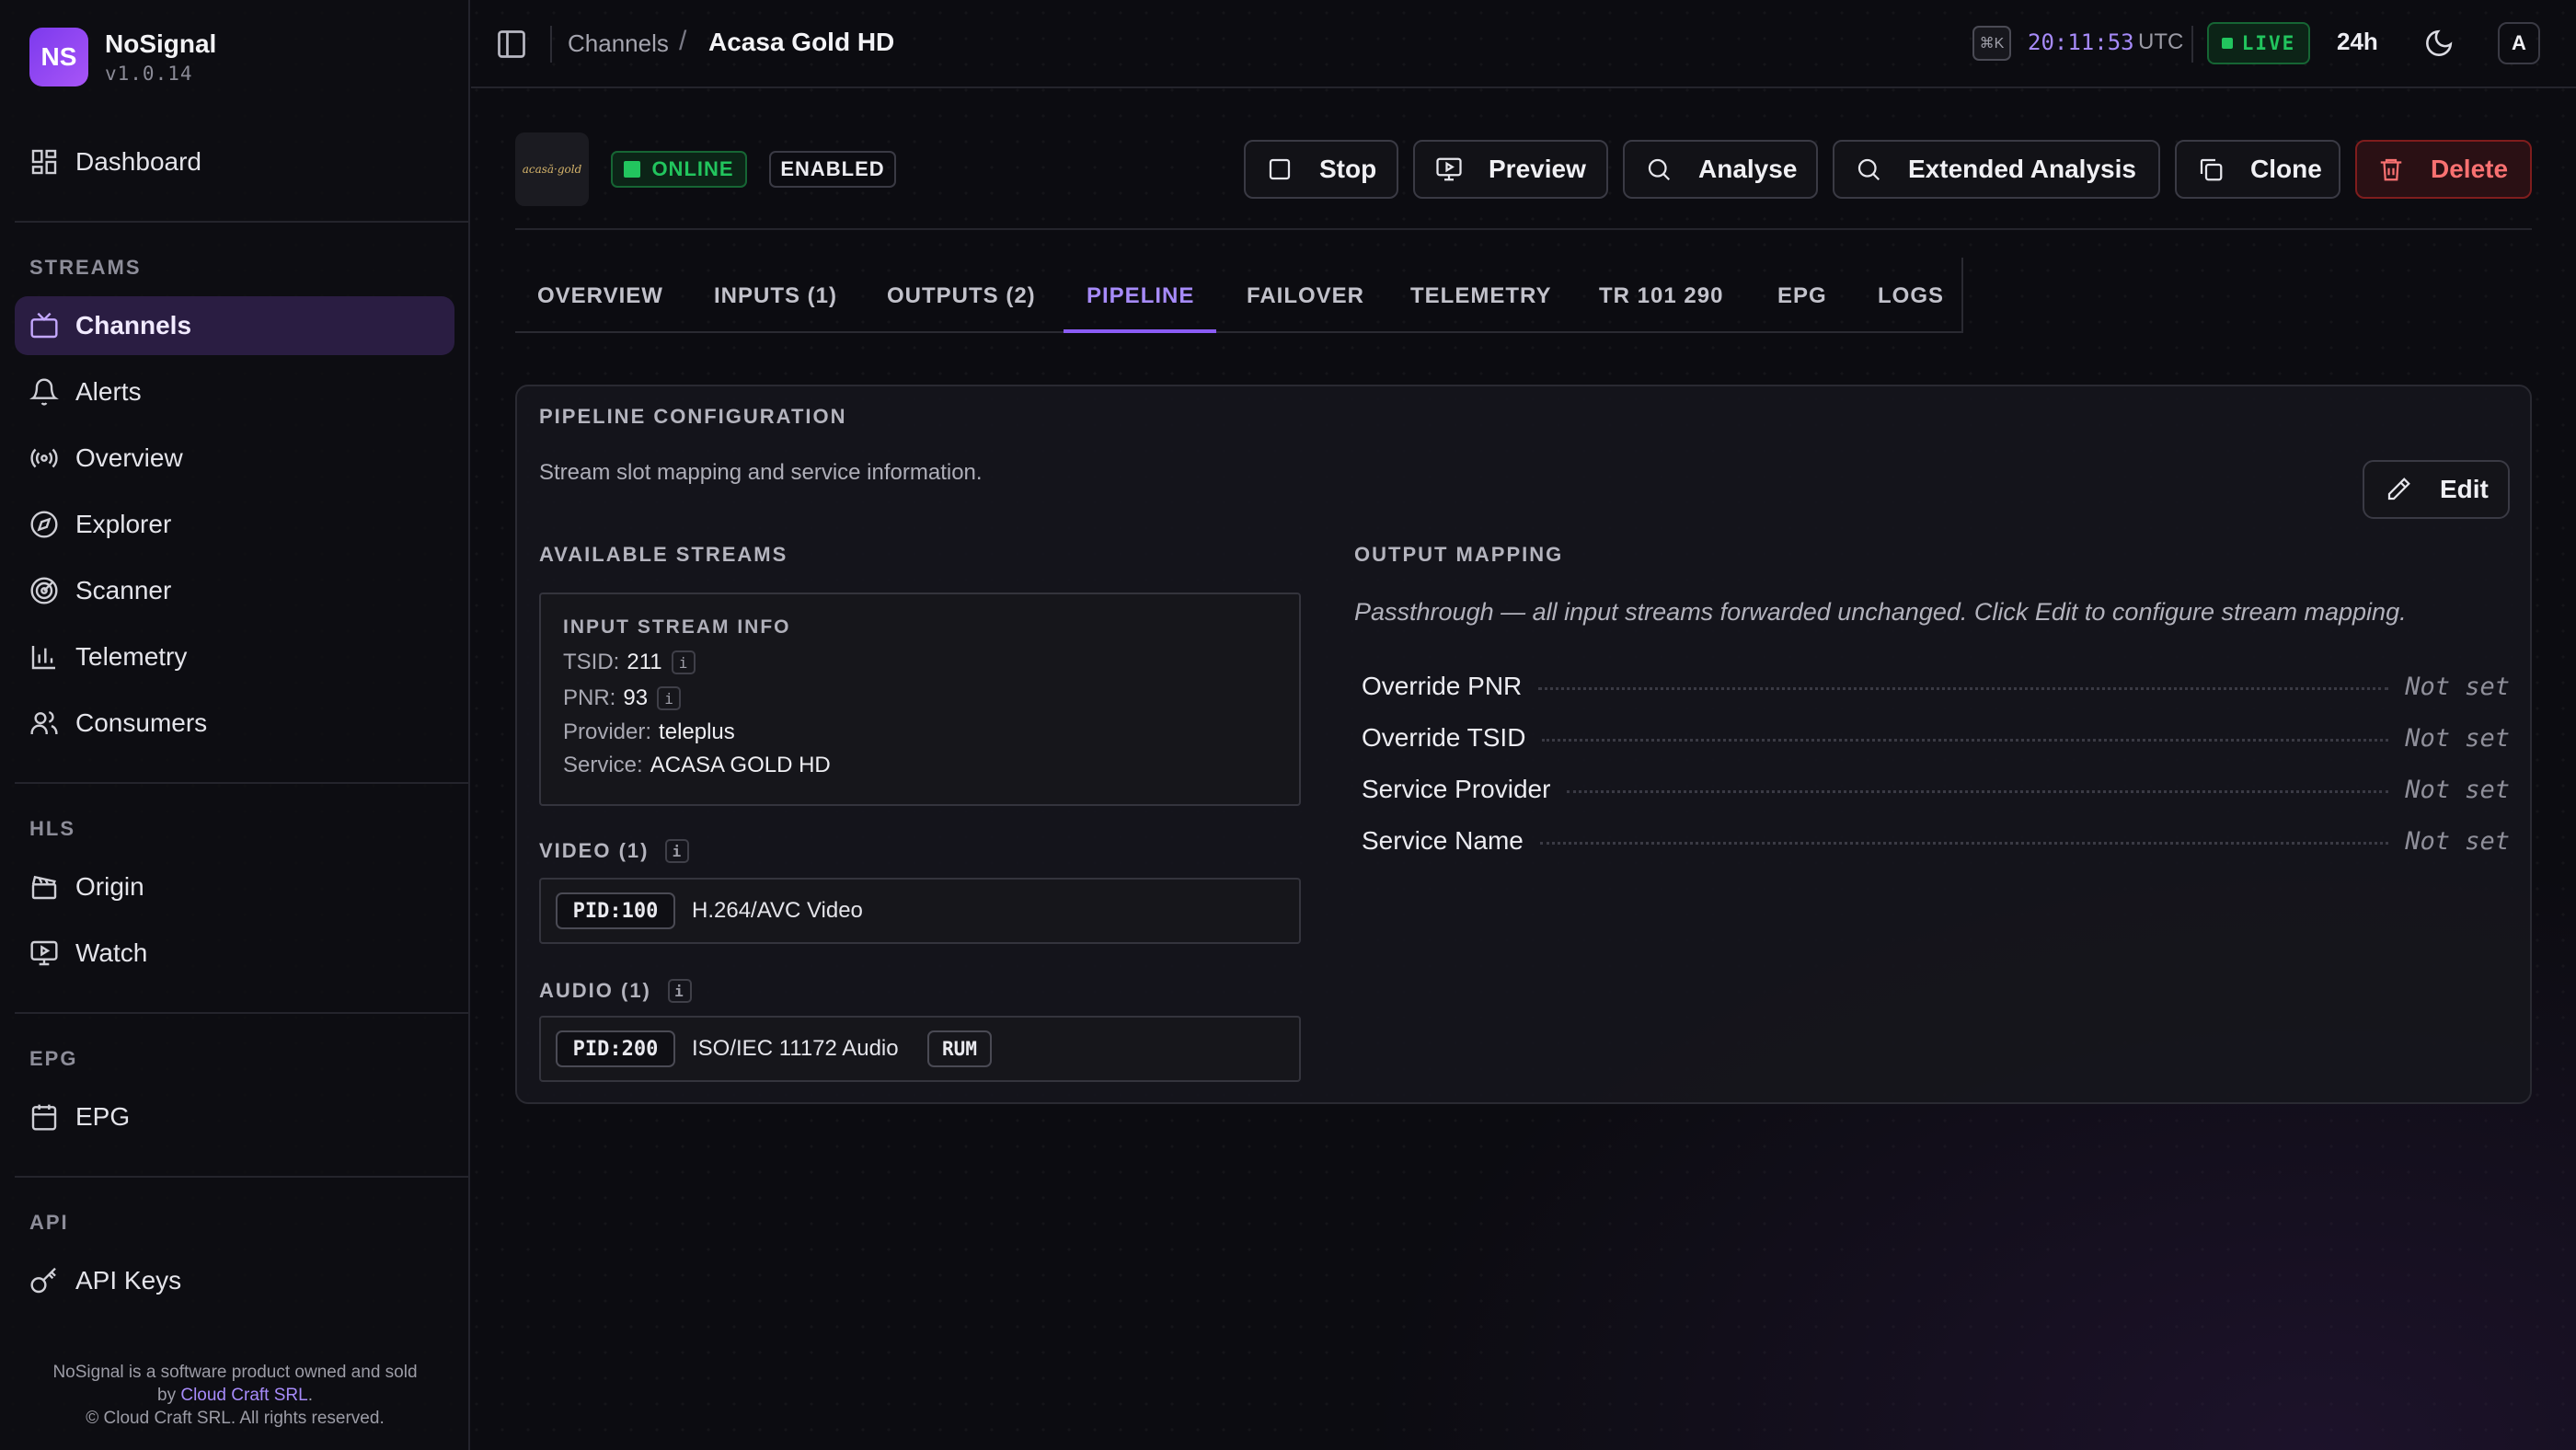 Image resolution: width=2576 pixels, height=1450 pixels. What do you see at coordinates (589, 697) in the screenshot?
I see `pnr-label: PNR:` at bounding box center [589, 697].